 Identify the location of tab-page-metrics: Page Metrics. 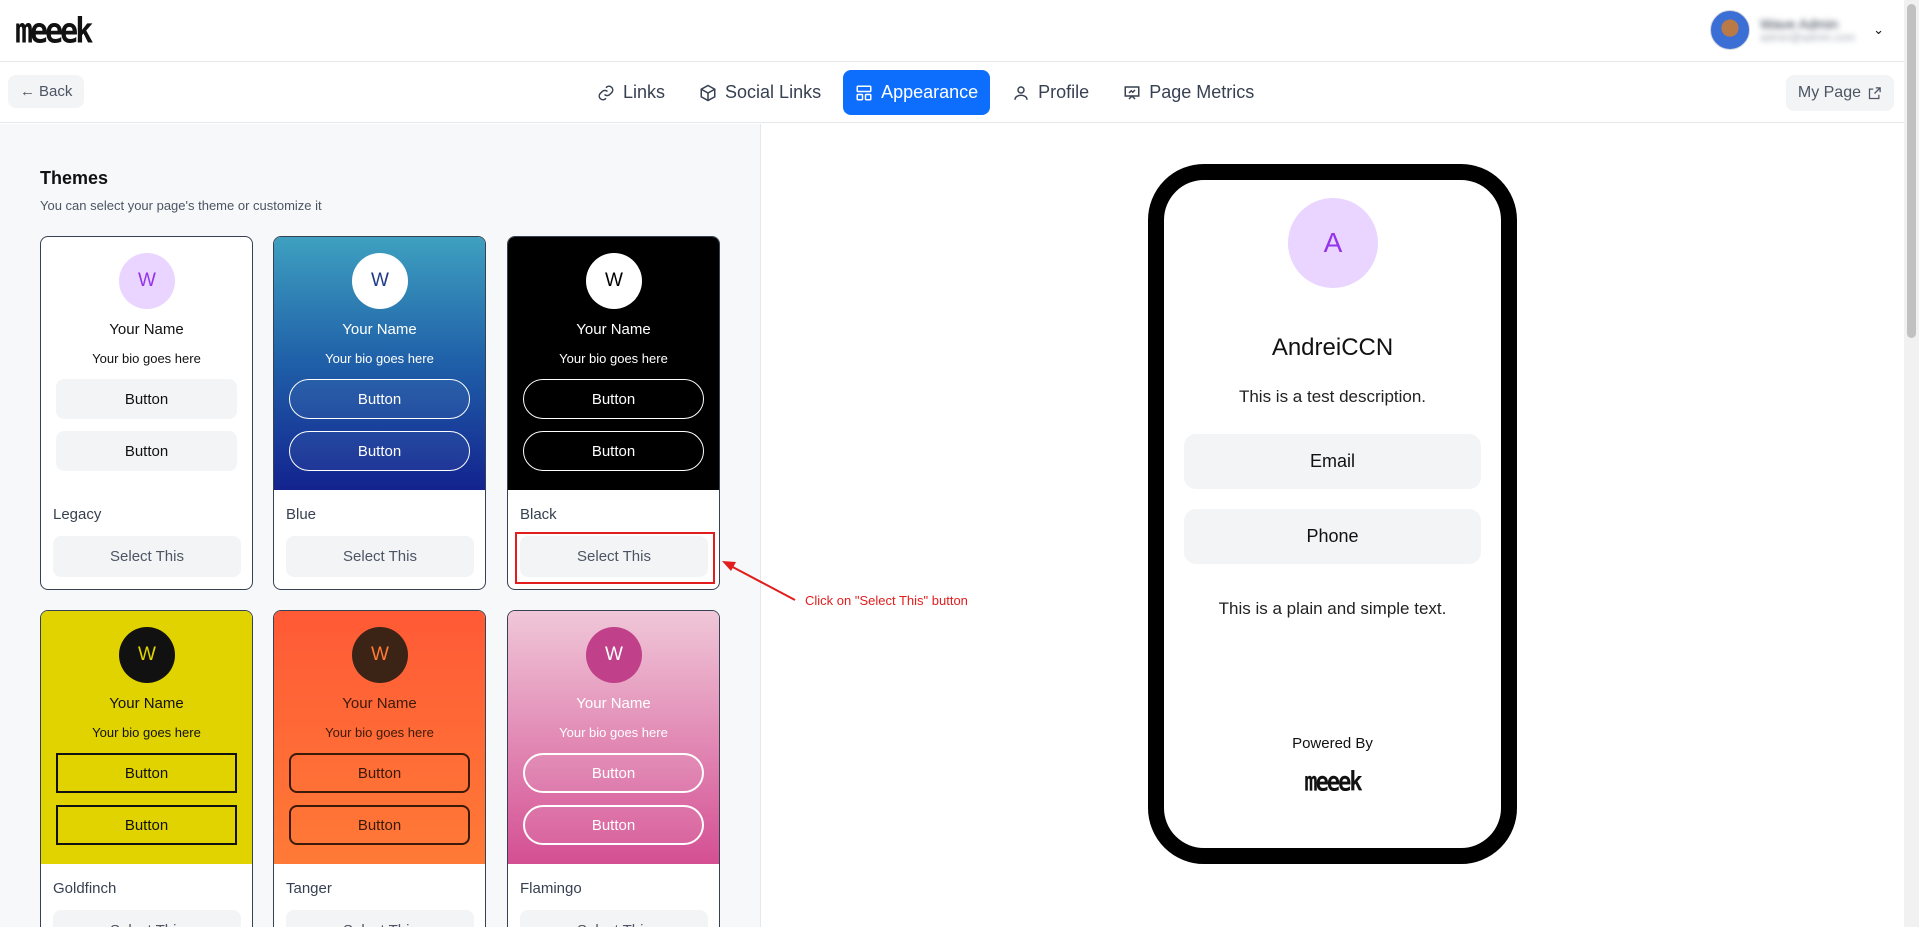
(1188, 92).